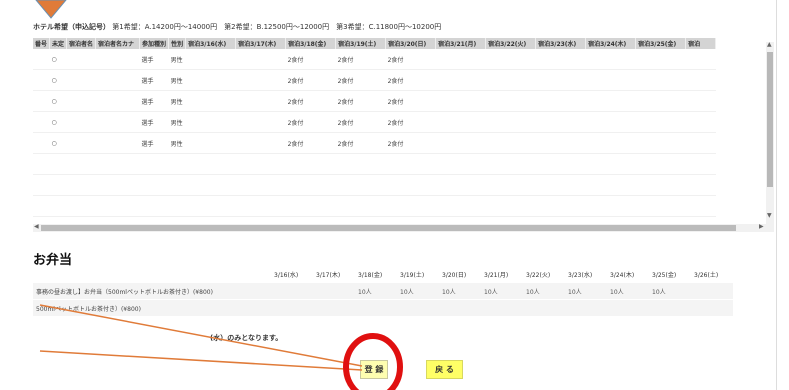 The width and height of the screenshot is (789, 390). I want to click on lodging-col-header: 宿泊3/21(月), so click(461, 43).